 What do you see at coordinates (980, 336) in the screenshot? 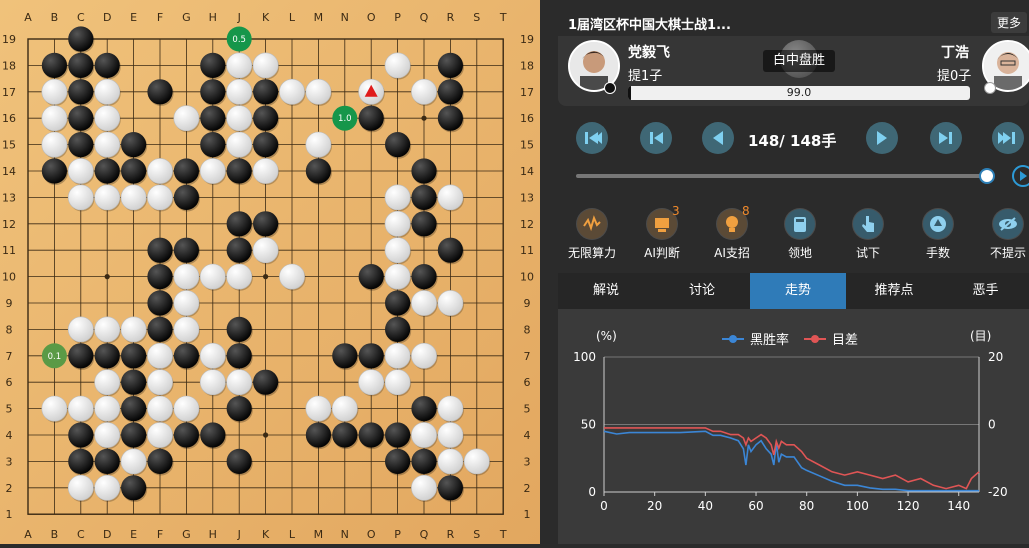
I see `right-axis-unit: (目)` at bounding box center [980, 336].